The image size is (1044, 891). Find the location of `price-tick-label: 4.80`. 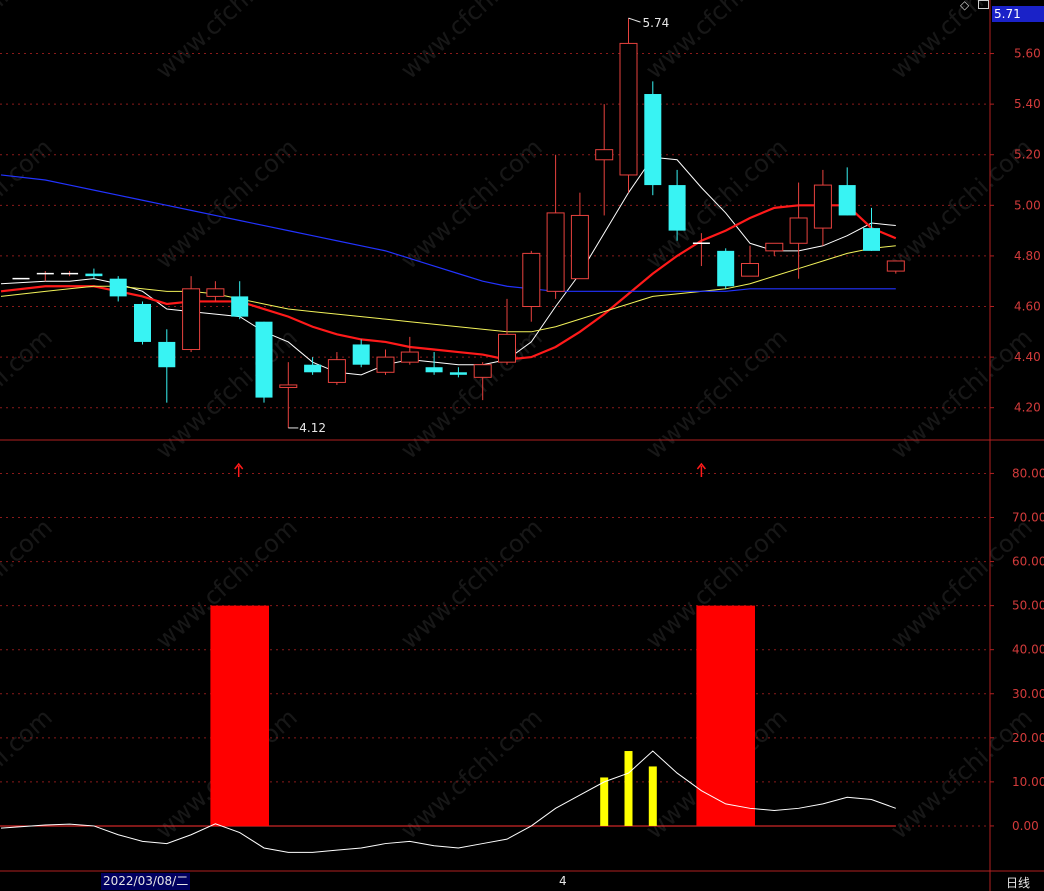

price-tick-label: 4.80 is located at coordinates (1027, 256).